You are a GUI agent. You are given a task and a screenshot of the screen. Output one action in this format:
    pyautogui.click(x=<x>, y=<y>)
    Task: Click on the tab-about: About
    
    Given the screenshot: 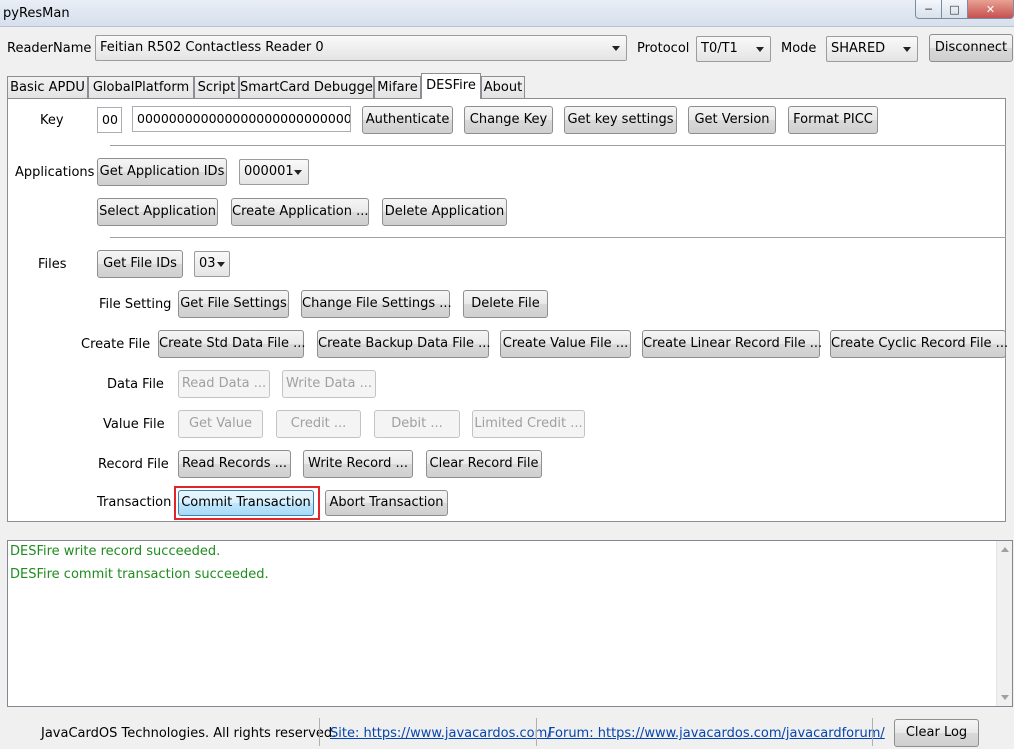 What is the action you would take?
    pyautogui.click(x=503, y=87)
    